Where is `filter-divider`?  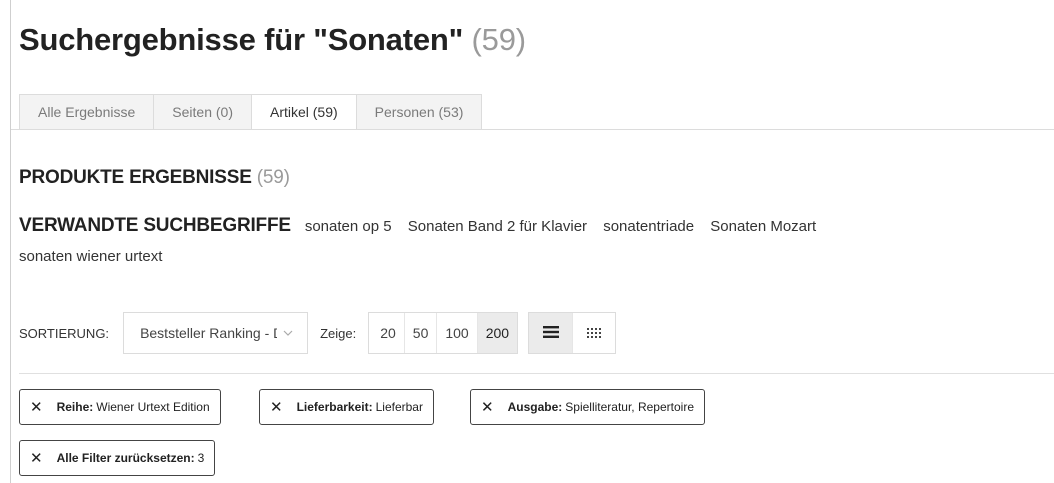
filter-divider is located at coordinates (536, 373).